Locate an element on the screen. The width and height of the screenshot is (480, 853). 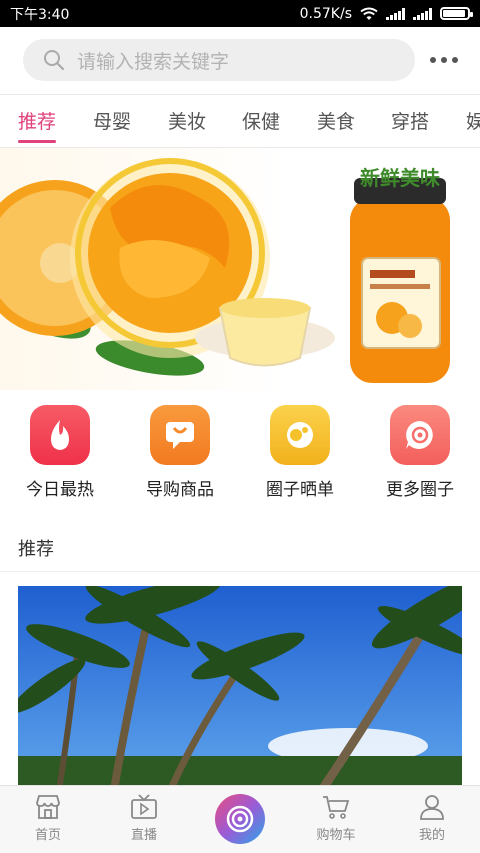
battery-icon is located at coordinates (456, 13).